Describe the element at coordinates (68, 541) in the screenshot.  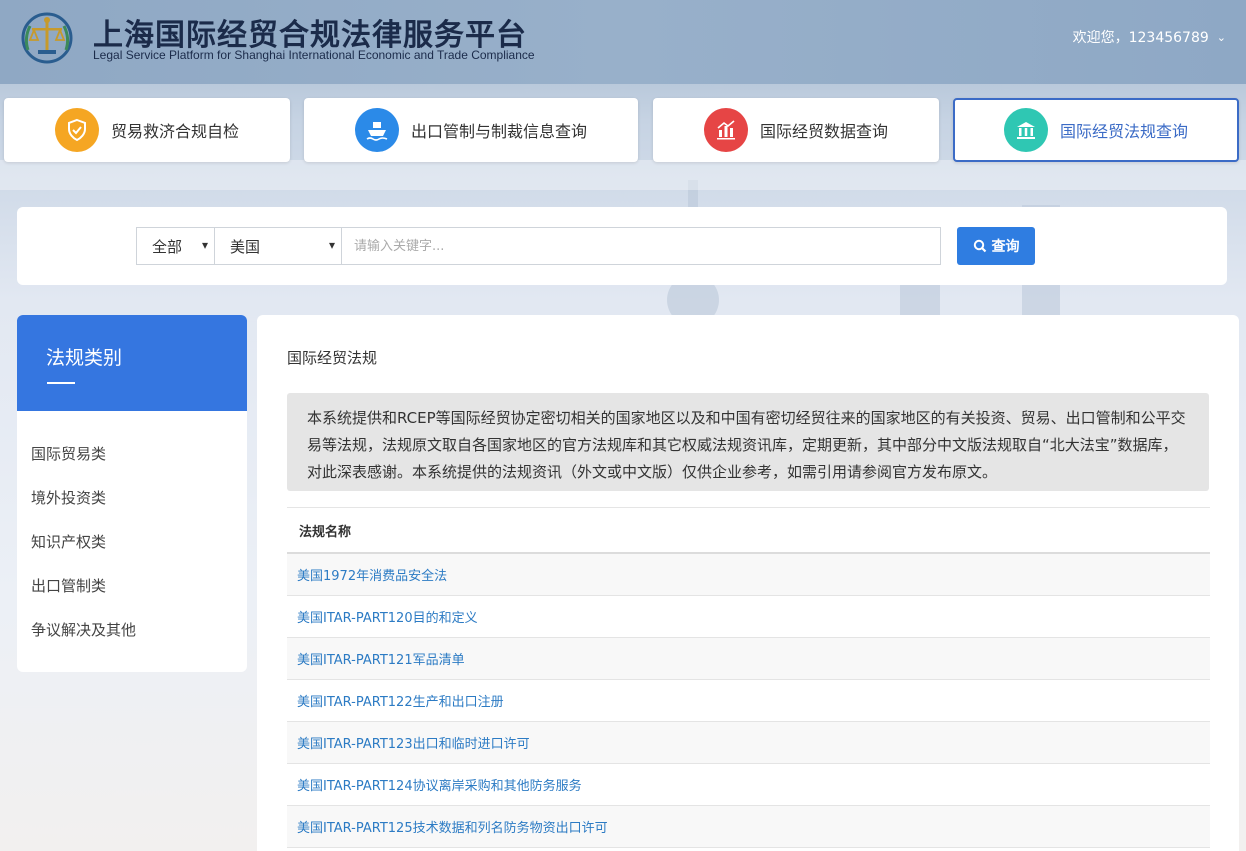
I see `sidebar-item-intellectual-property: 知识产权类` at that location.